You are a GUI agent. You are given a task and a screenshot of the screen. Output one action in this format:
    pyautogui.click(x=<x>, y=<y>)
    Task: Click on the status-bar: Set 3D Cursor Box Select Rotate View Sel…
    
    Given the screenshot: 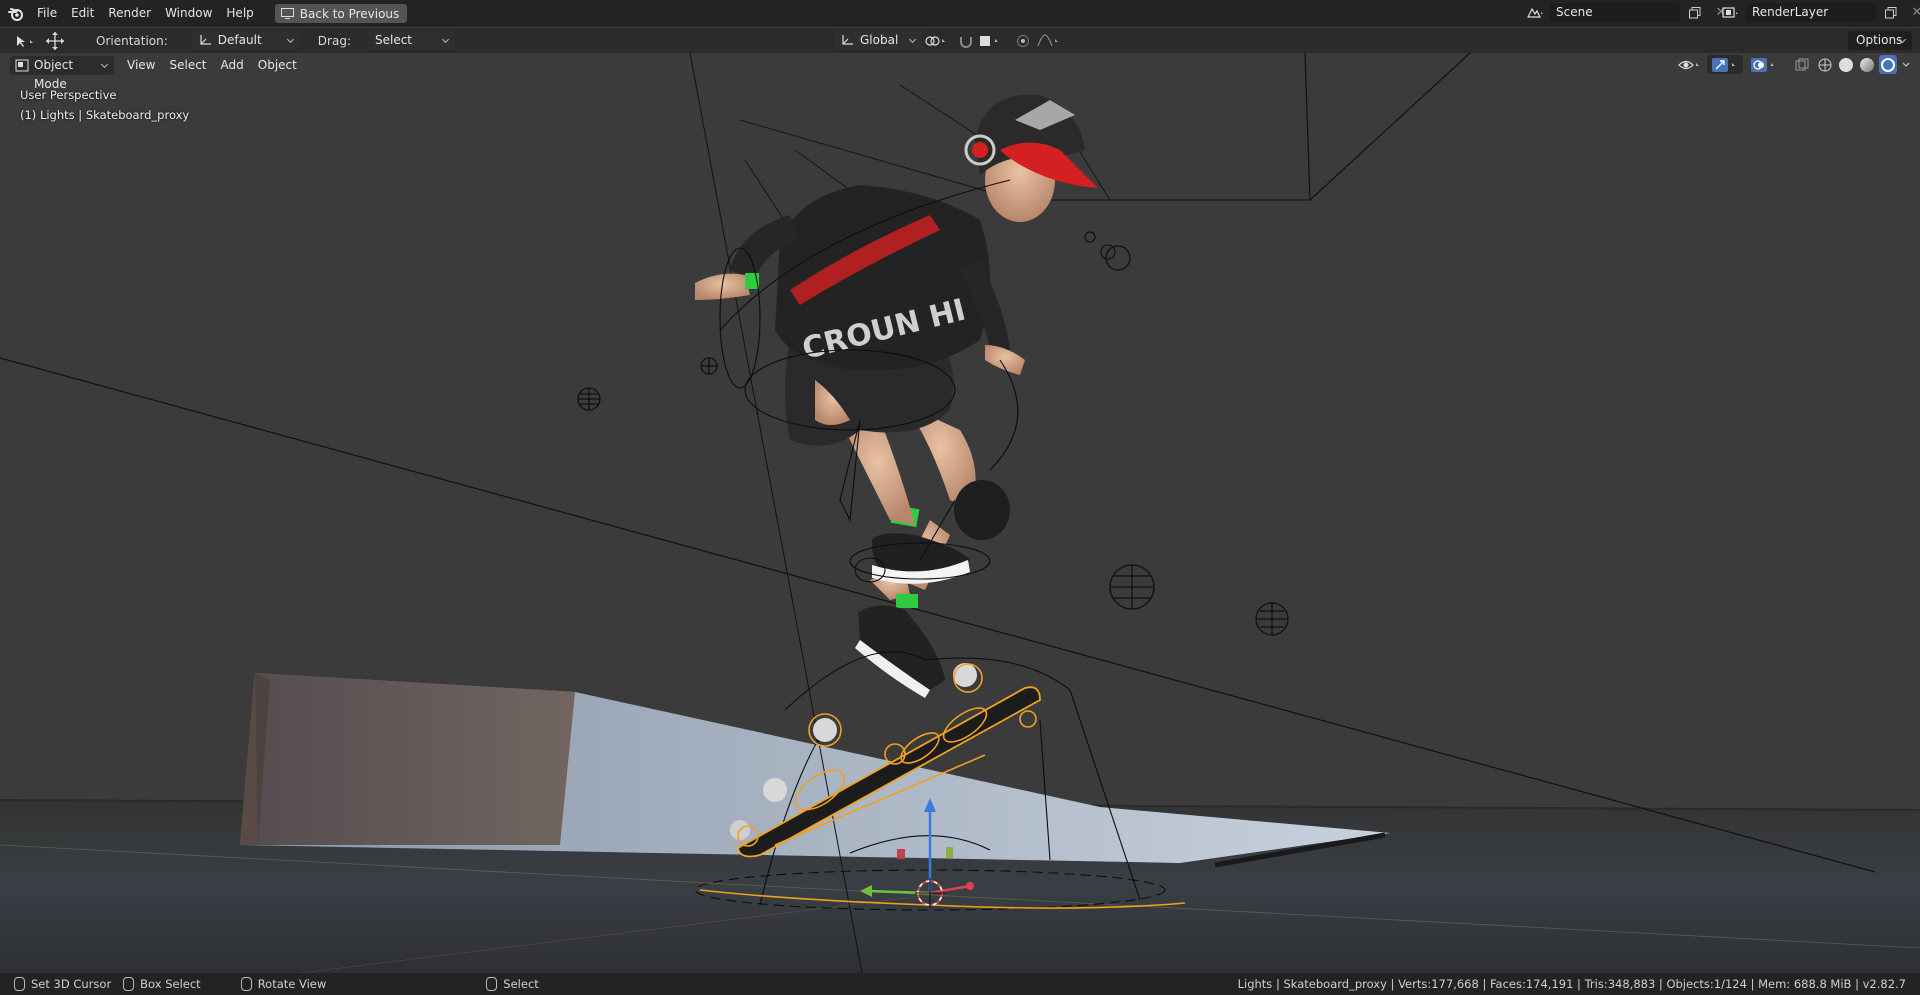 What is the action you would take?
    pyautogui.click(x=960, y=984)
    